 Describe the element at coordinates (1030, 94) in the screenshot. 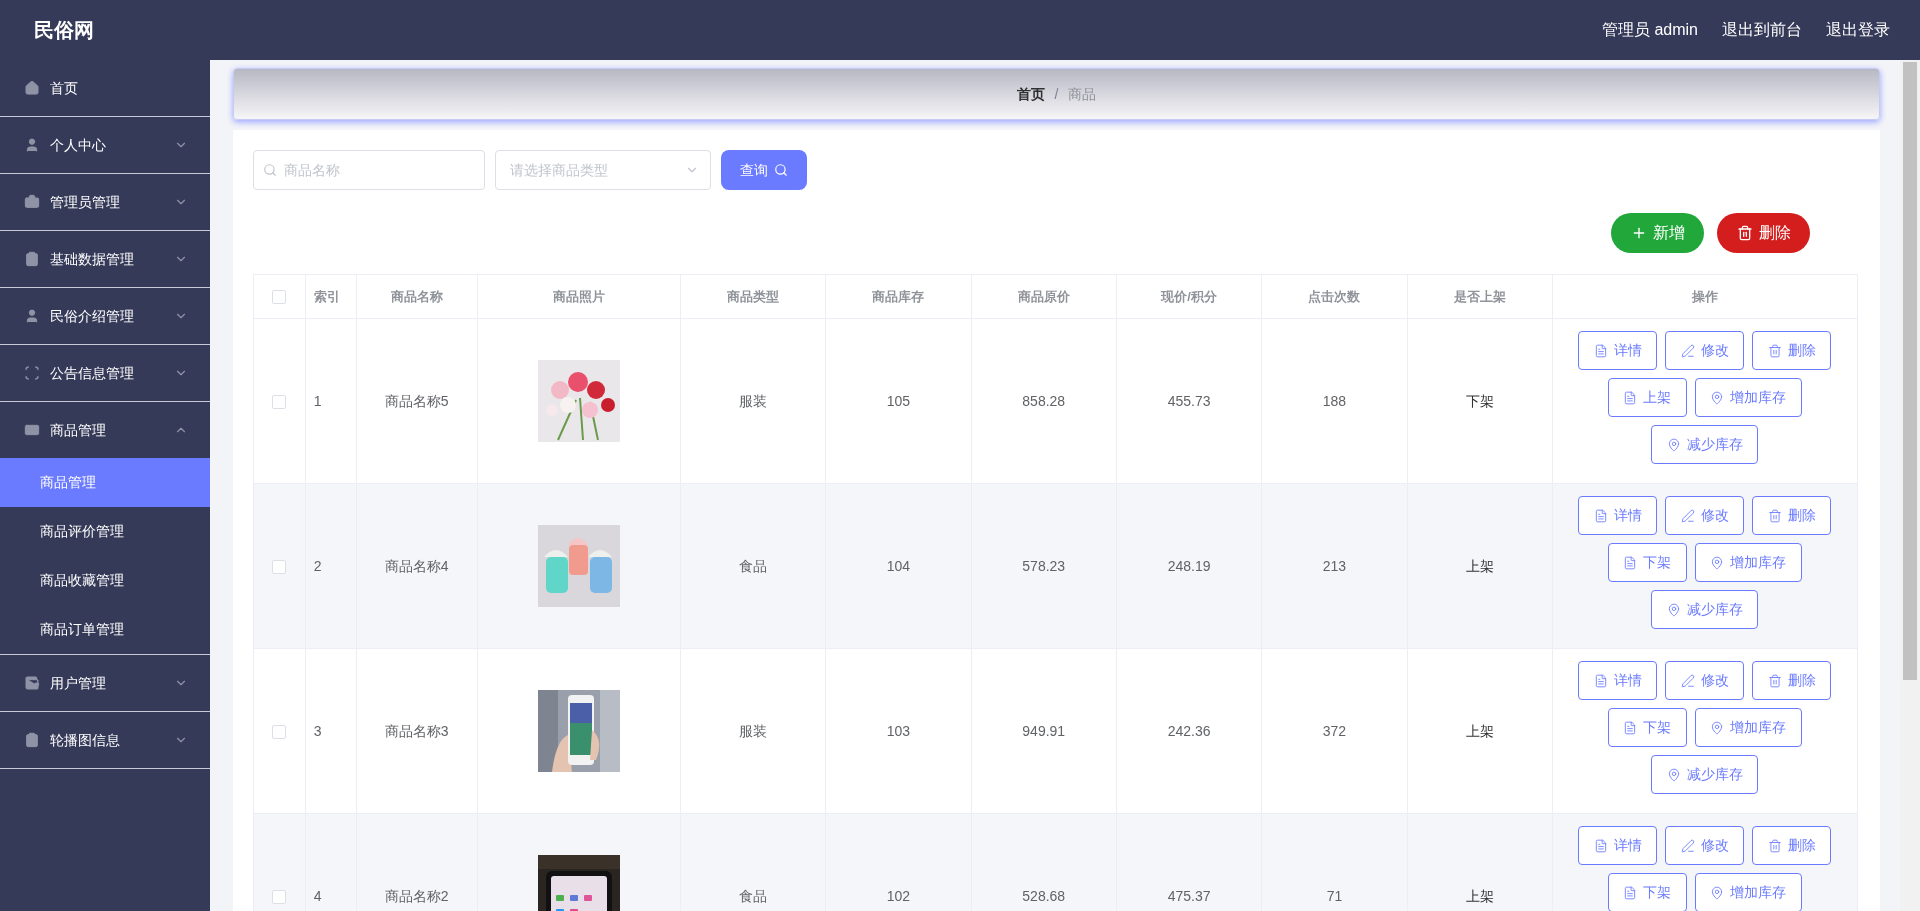

I see `breadcrumb-item: 首页` at that location.